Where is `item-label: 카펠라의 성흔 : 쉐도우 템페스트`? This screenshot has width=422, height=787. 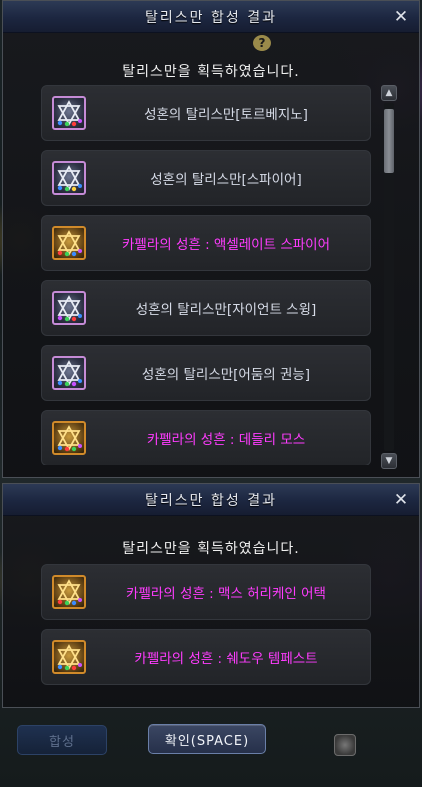
item-label: 카펠라의 성흔 : 쉐도우 템페스트 is located at coordinates (226, 659).